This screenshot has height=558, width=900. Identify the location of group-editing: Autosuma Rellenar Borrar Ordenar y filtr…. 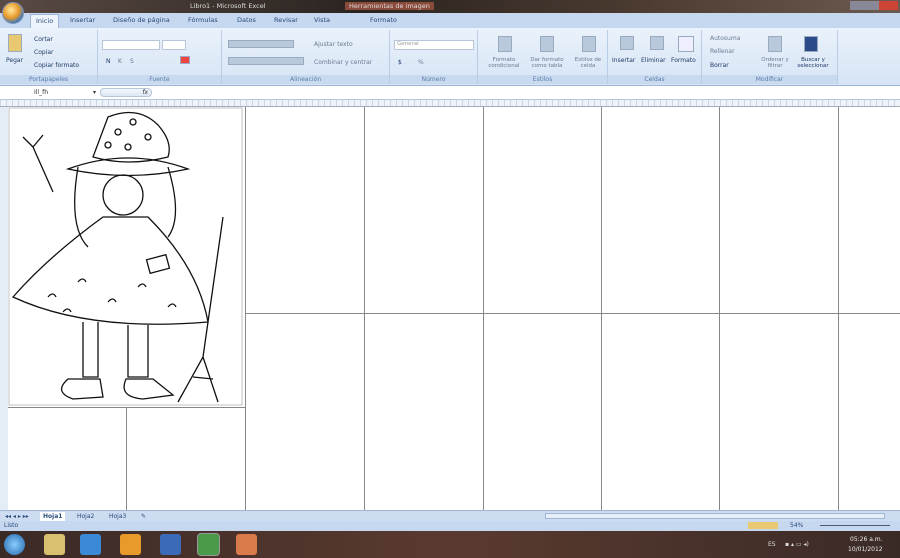
(770, 57).